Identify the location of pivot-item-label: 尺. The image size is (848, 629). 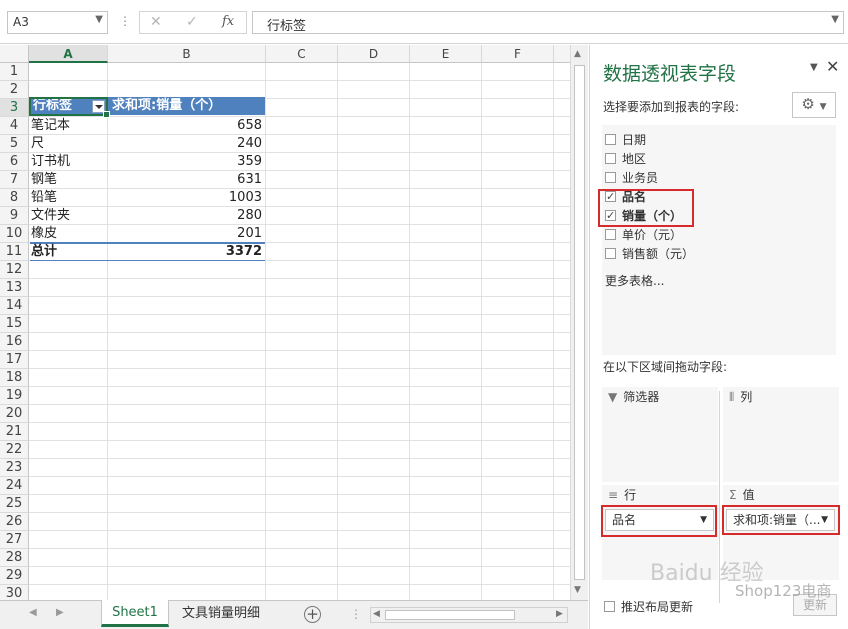
(69, 144).